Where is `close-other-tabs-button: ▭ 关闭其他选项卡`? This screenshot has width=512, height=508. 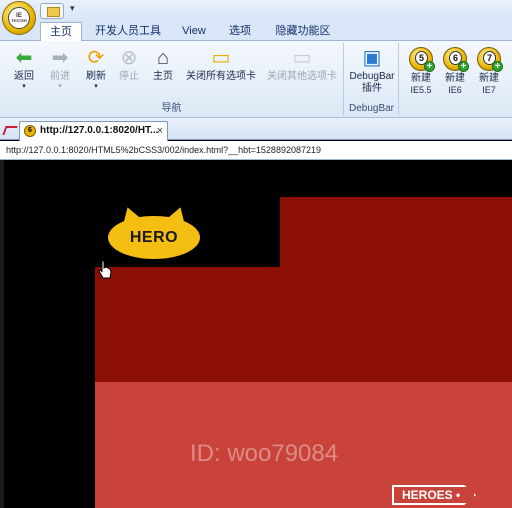 close-other-tabs-button: ▭ 关闭其他选项卡 is located at coordinates (302, 65).